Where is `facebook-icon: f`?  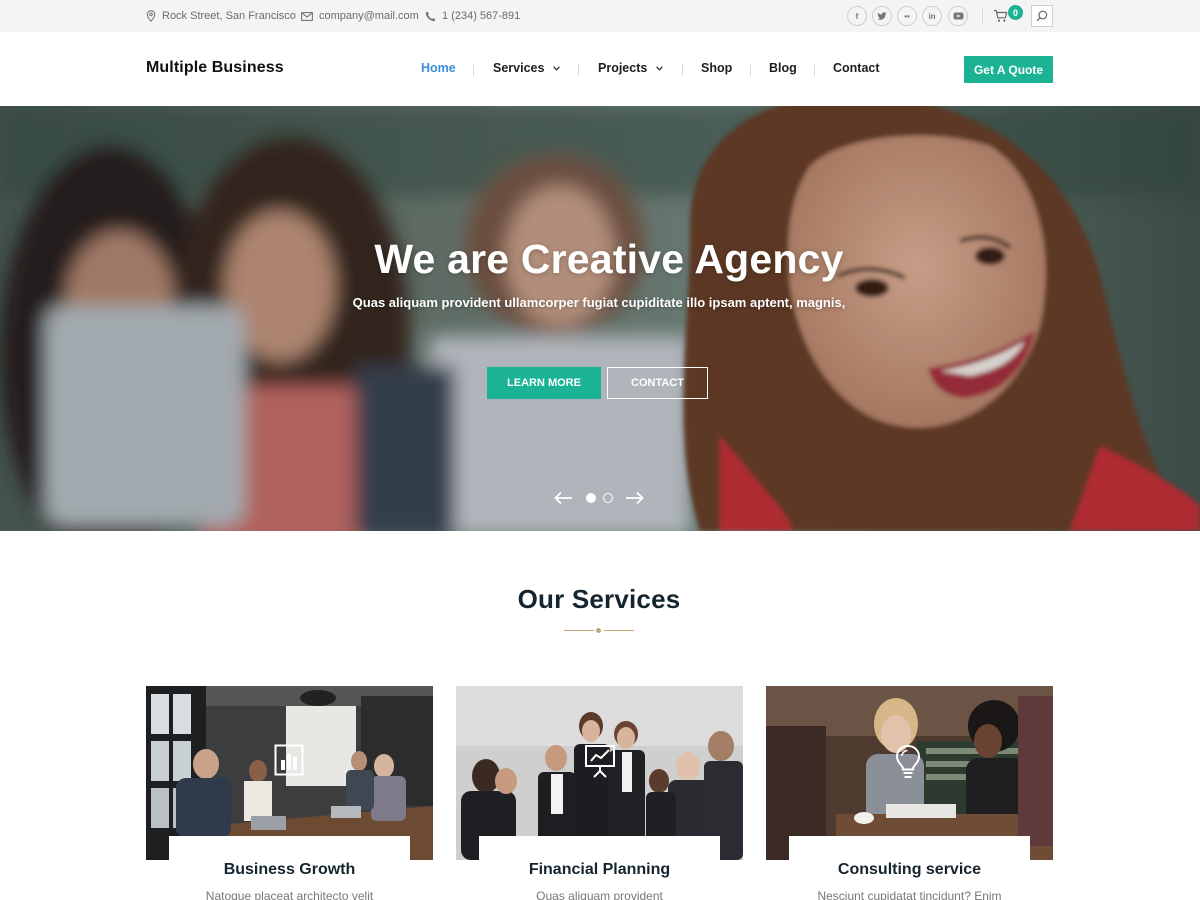
facebook-icon: f is located at coordinates (857, 16).